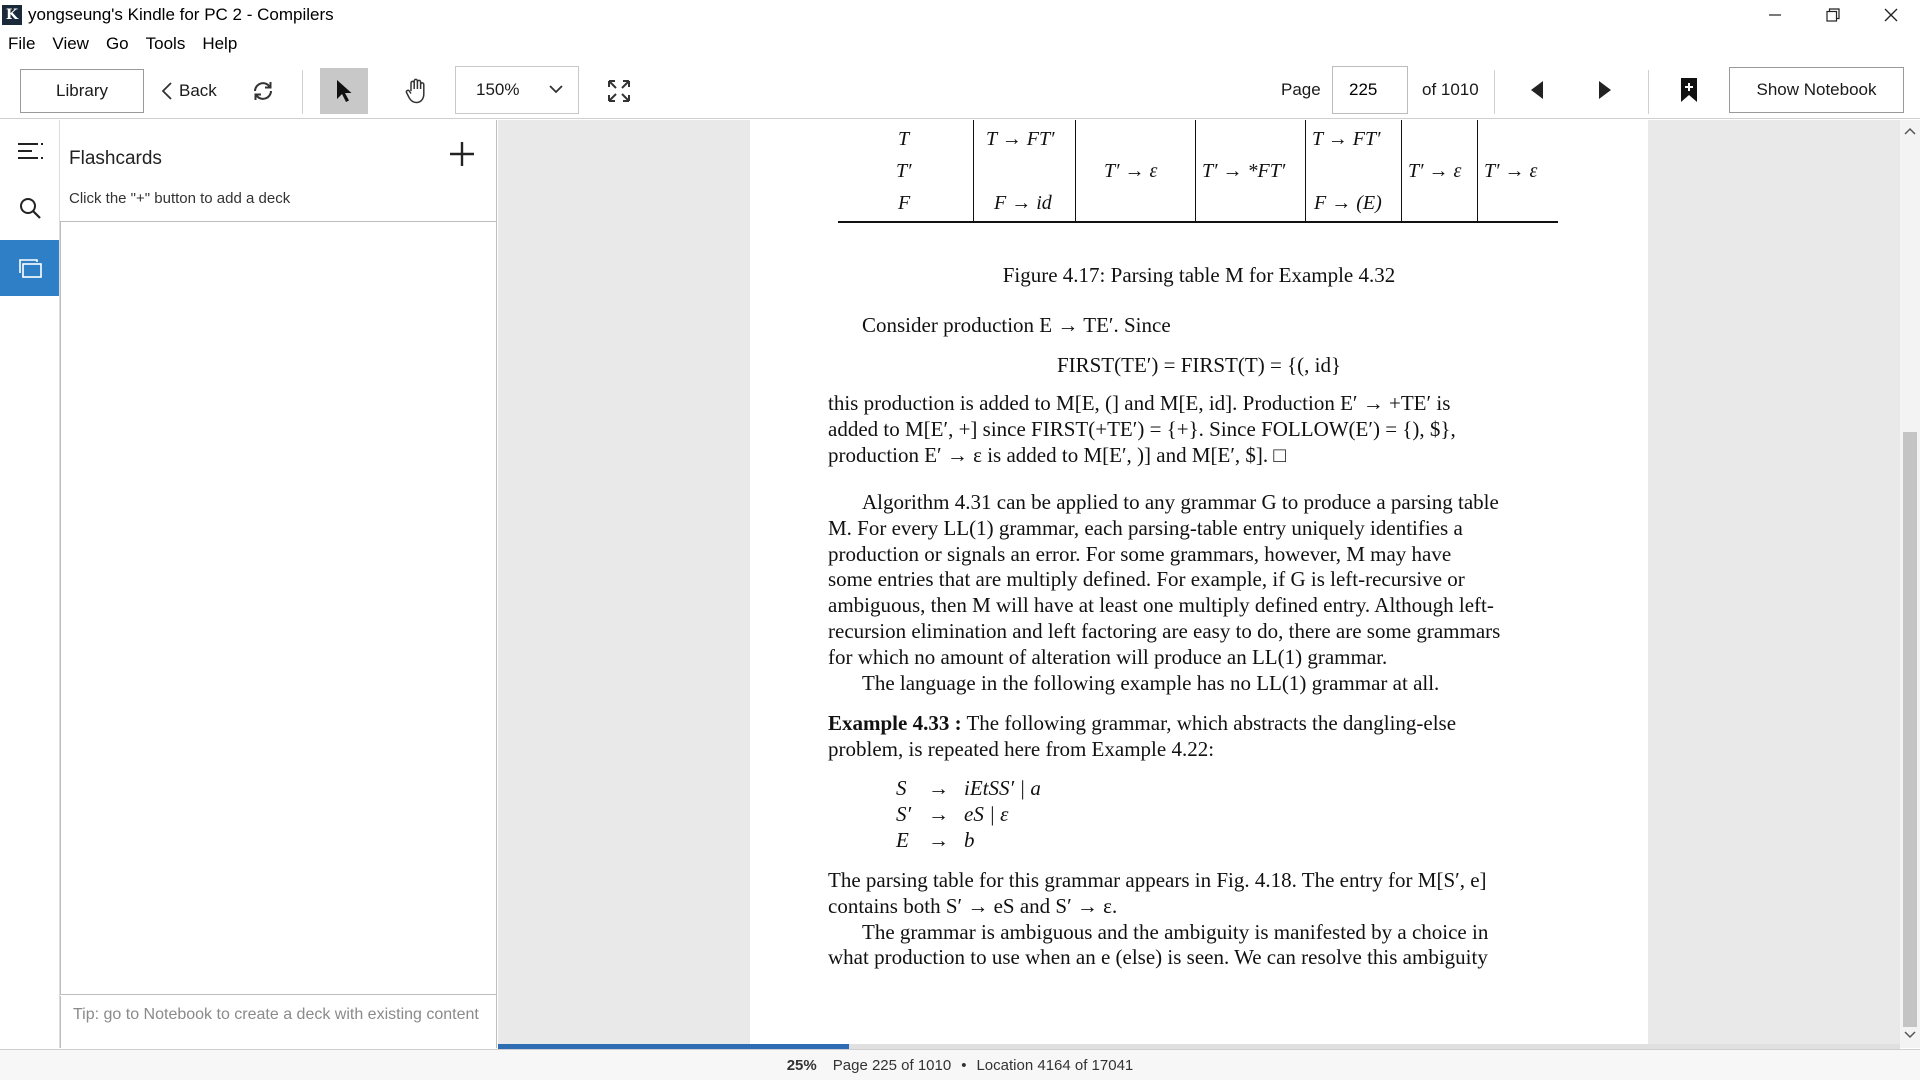 This screenshot has width=1920, height=1080. I want to click on body-text: Consider production E → TE′. Since, so click(1016, 325).